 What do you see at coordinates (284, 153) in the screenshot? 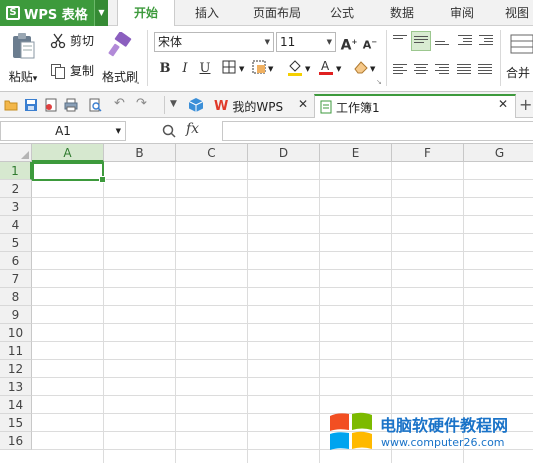
I see `column-header: D` at bounding box center [284, 153].